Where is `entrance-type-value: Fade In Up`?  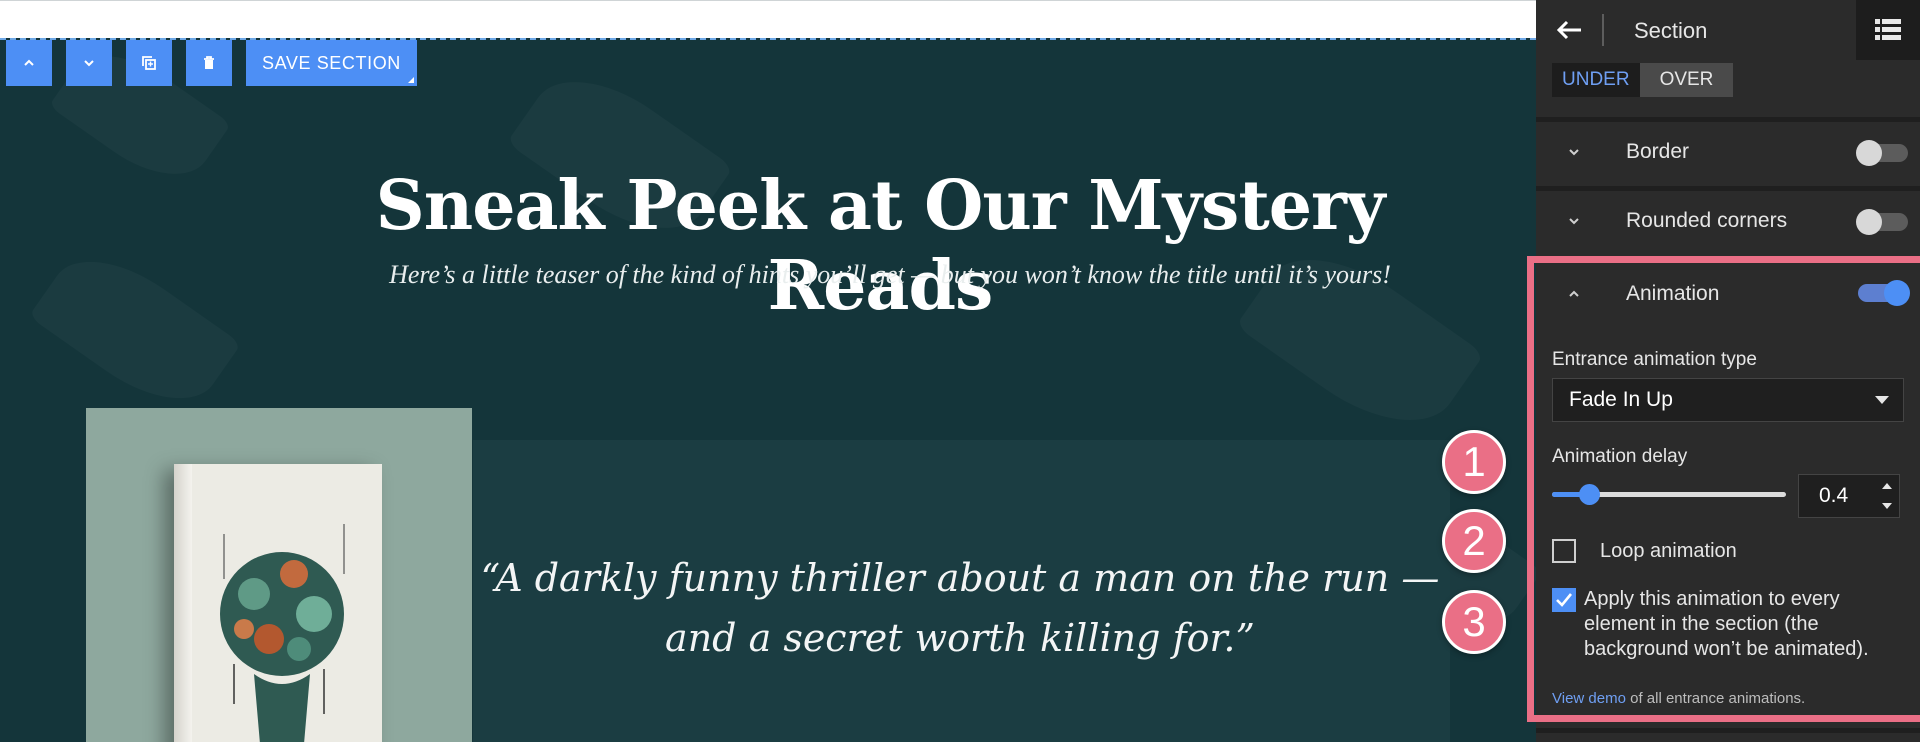 entrance-type-value: Fade In Up is located at coordinates (1621, 399).